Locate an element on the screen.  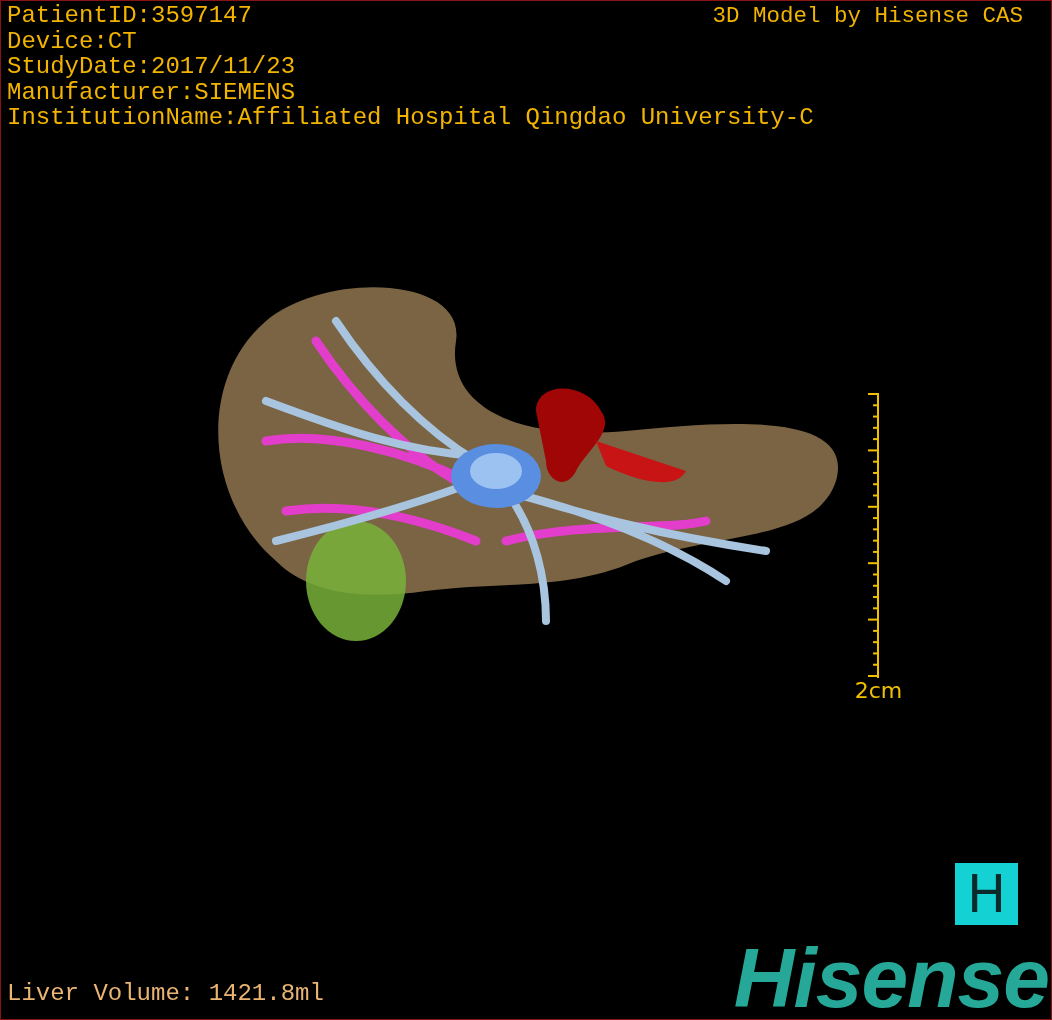
info-line: StudyDate:2017/11/23 is located at coordinates (151, 67).